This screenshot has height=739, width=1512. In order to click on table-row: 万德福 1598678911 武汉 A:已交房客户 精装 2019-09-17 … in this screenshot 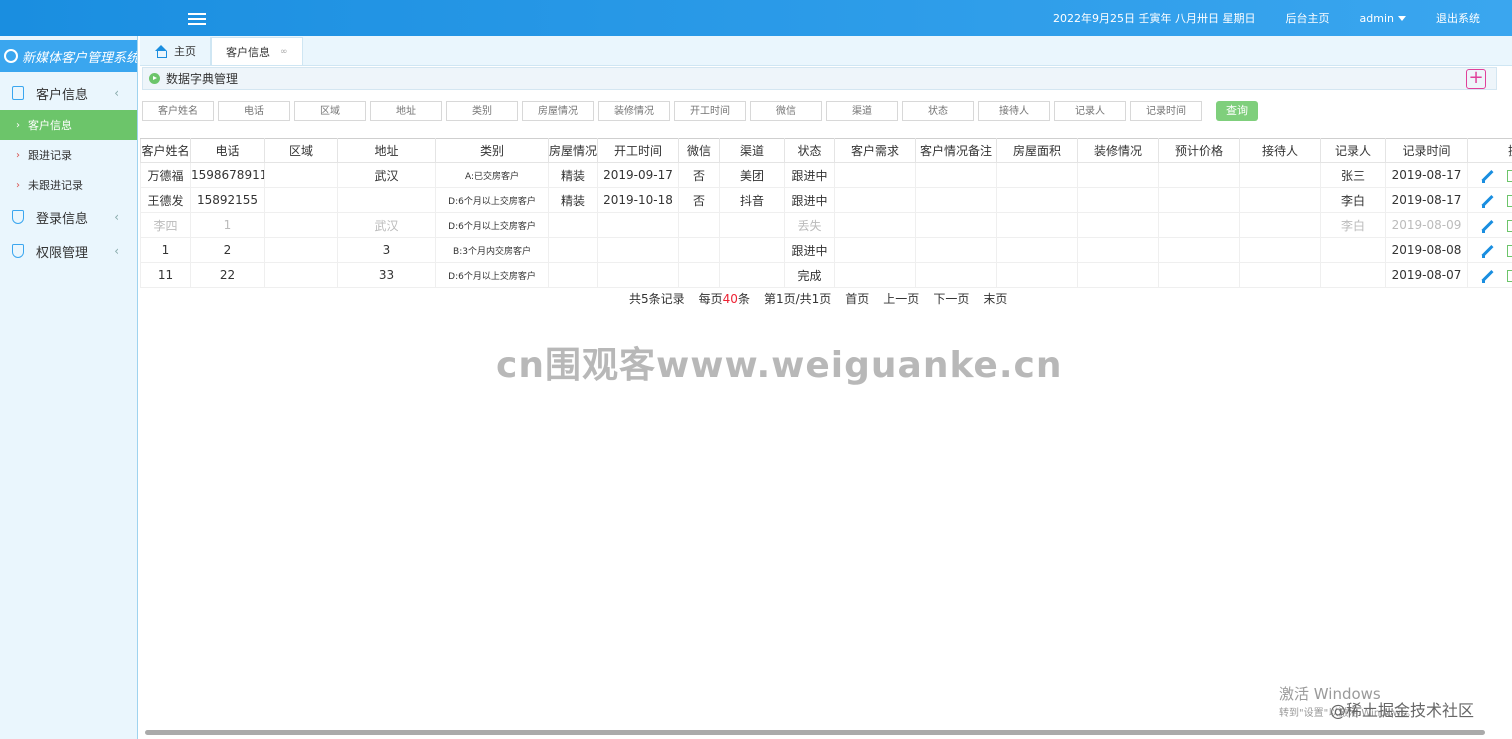, I will do `click(826, 175)`.